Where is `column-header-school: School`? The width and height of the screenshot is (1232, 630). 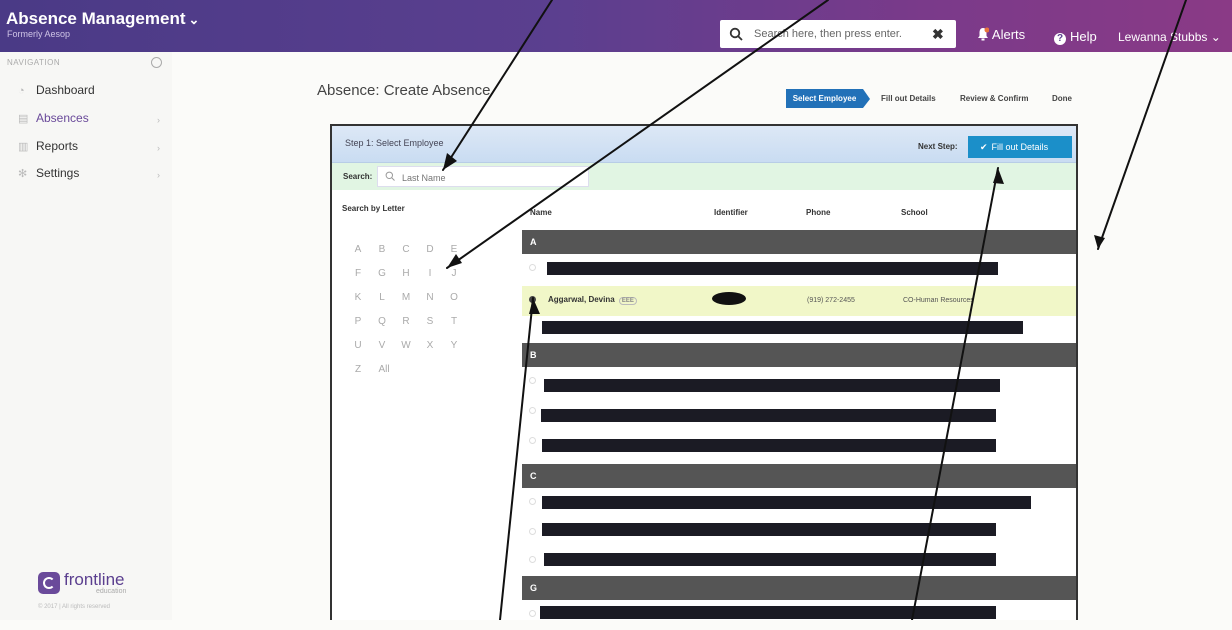 column-header-school: School is located at coordinates (914, 212).